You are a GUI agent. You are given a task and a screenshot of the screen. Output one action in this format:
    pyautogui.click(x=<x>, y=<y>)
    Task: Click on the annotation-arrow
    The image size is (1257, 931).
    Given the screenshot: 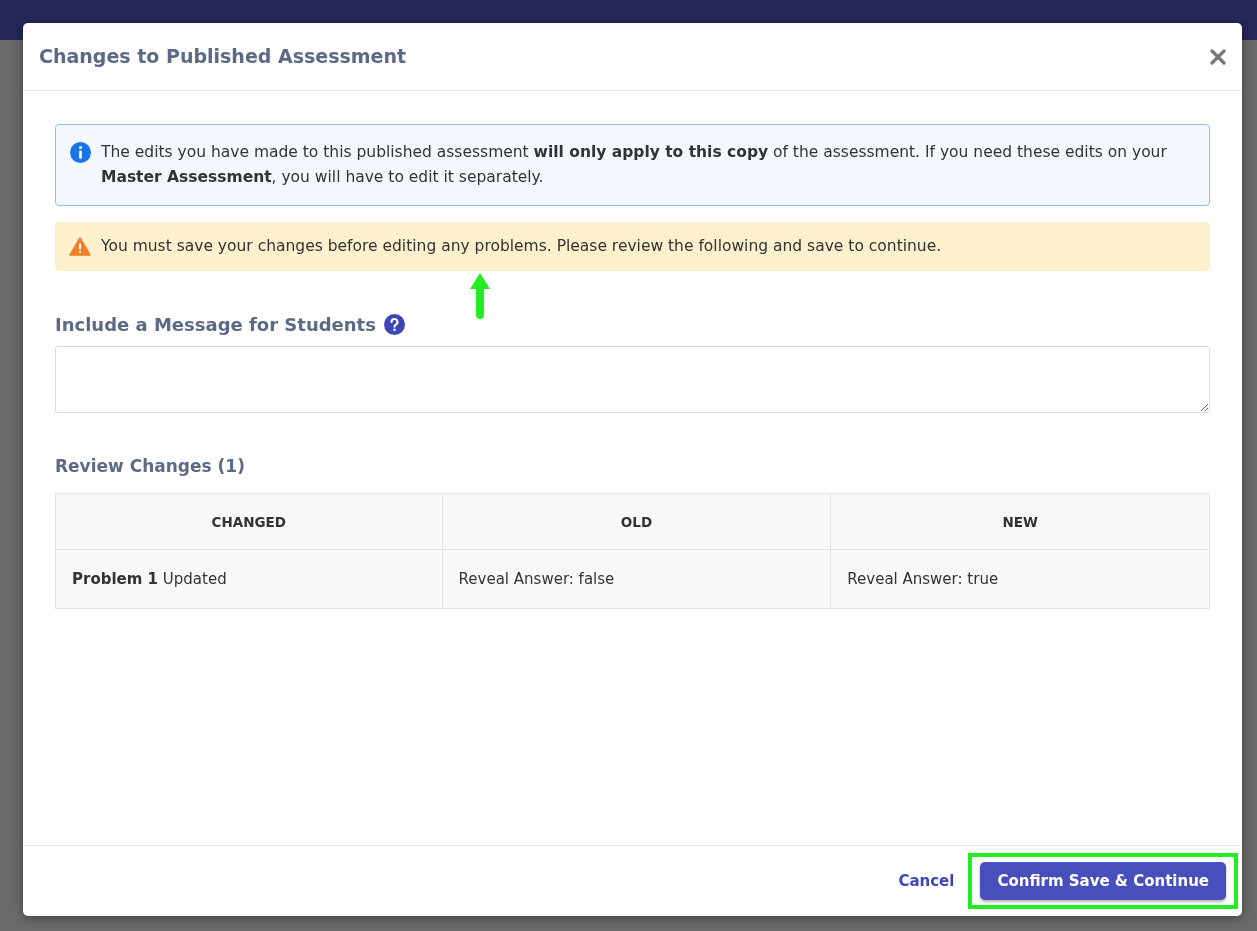 What is the action you would take?
    pyautogui.click(x=480, y=295)
    